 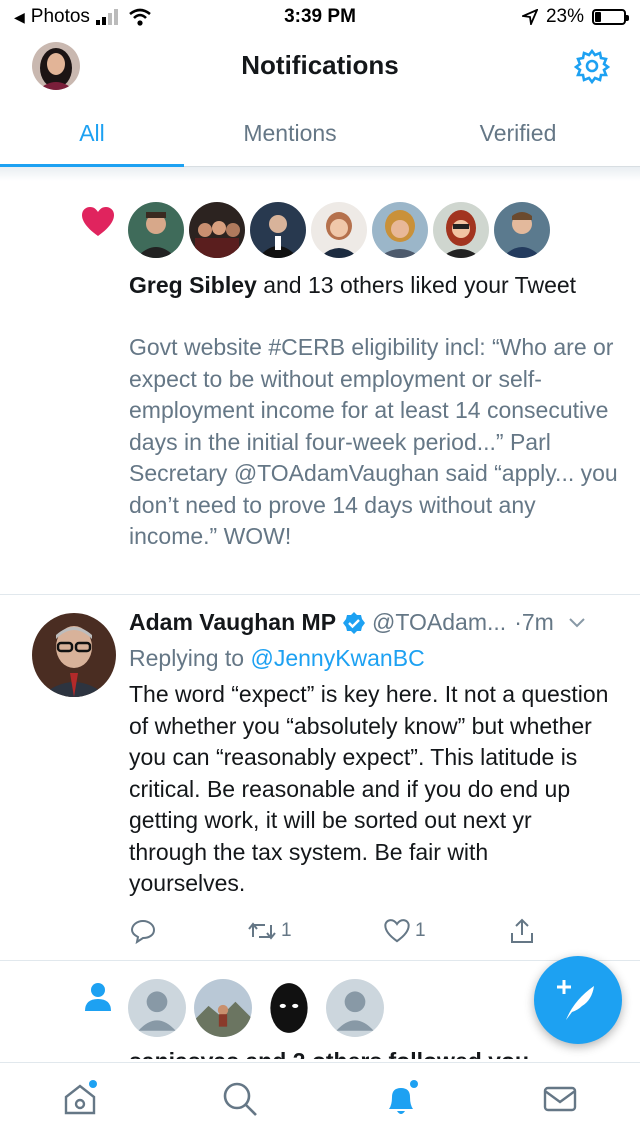 I want to click on tweet-time: ·7m, so click(x=534, y=622).